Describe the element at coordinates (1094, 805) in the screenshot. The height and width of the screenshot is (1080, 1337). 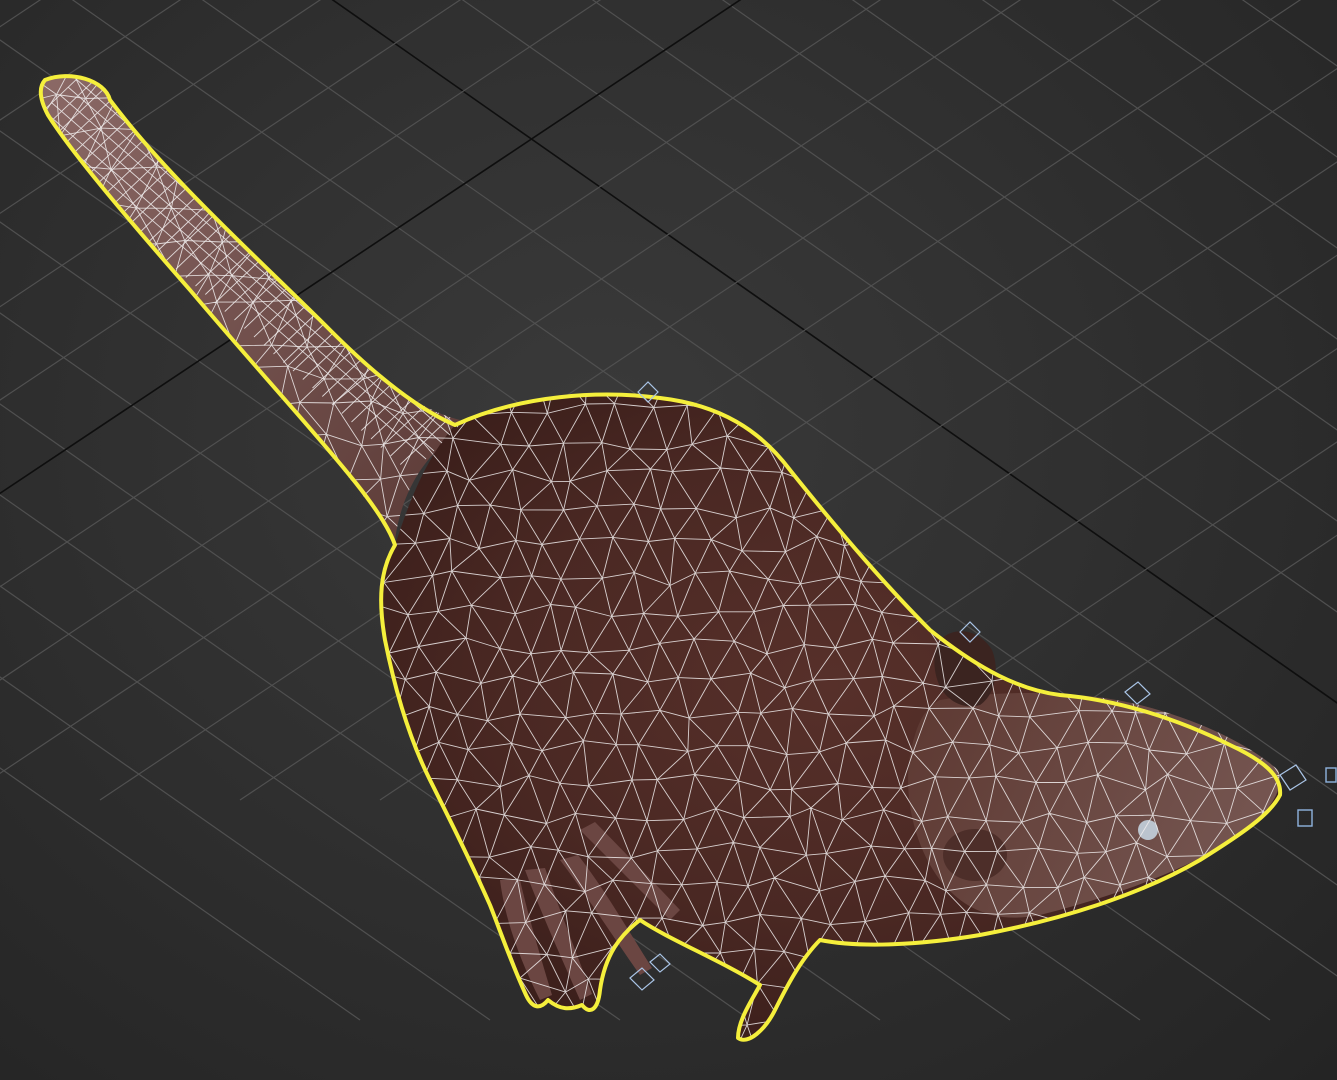
I see `rat-head` at that location.